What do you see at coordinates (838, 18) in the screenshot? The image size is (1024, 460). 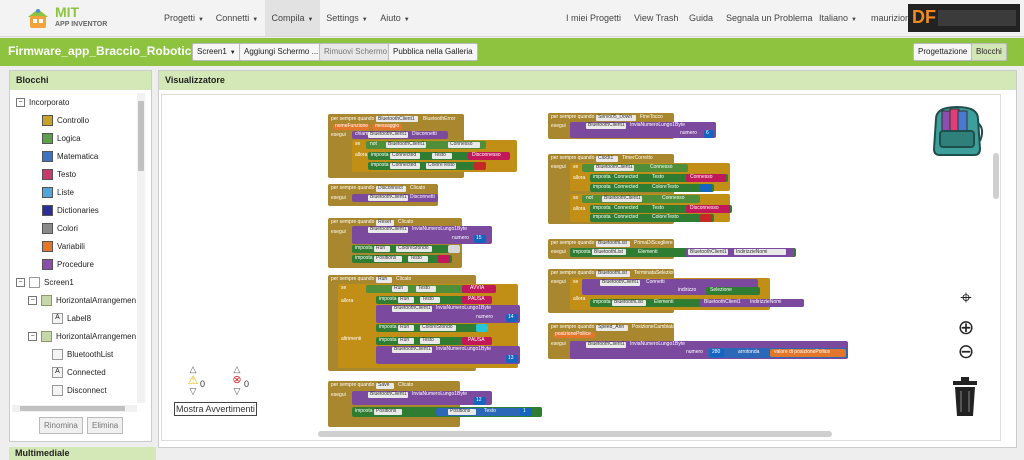 I see `menu-language: Italiano ▼` at bounding box center [838, 18].